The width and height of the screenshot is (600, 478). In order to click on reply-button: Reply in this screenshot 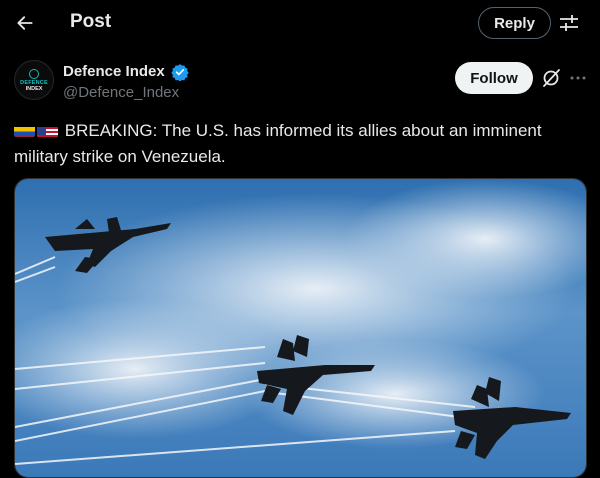, I will do `click(514, 23)`.